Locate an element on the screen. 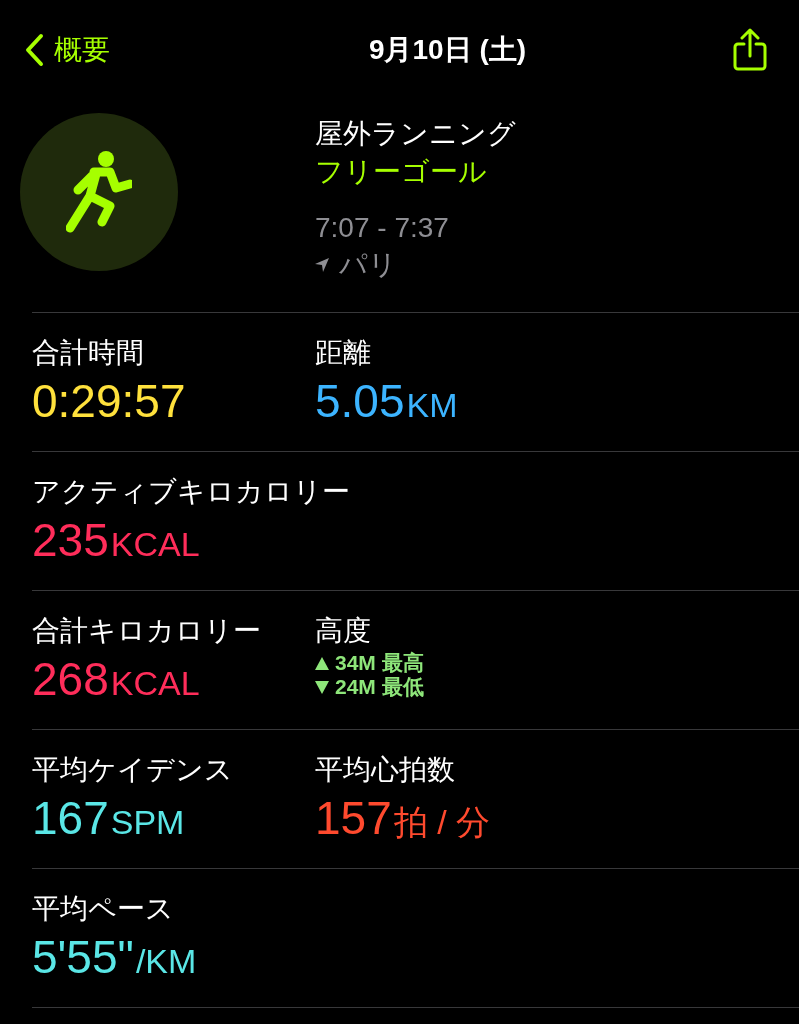 The height and width of the screenshot is (1024, 799). down-triangle-icon is located at coordinates (322, 687).